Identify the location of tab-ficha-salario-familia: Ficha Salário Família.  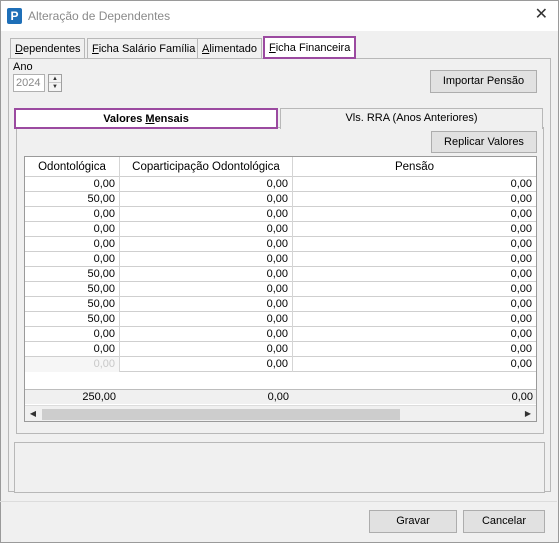
(144, 48).